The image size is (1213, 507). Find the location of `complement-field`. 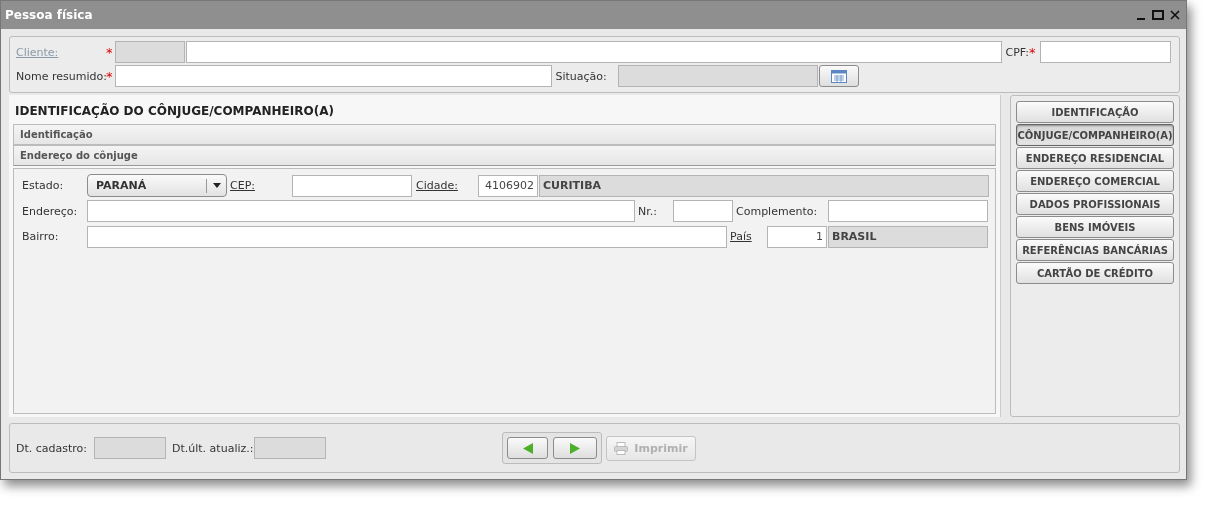

complement-field is located at coordinates (908, 211).